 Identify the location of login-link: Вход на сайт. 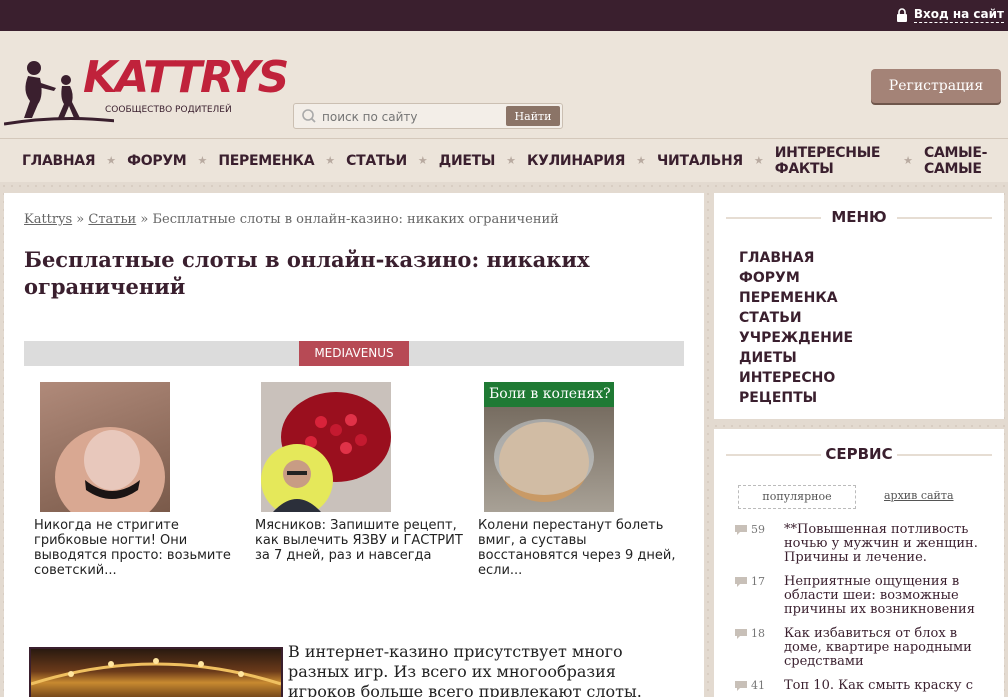
(950, 15).